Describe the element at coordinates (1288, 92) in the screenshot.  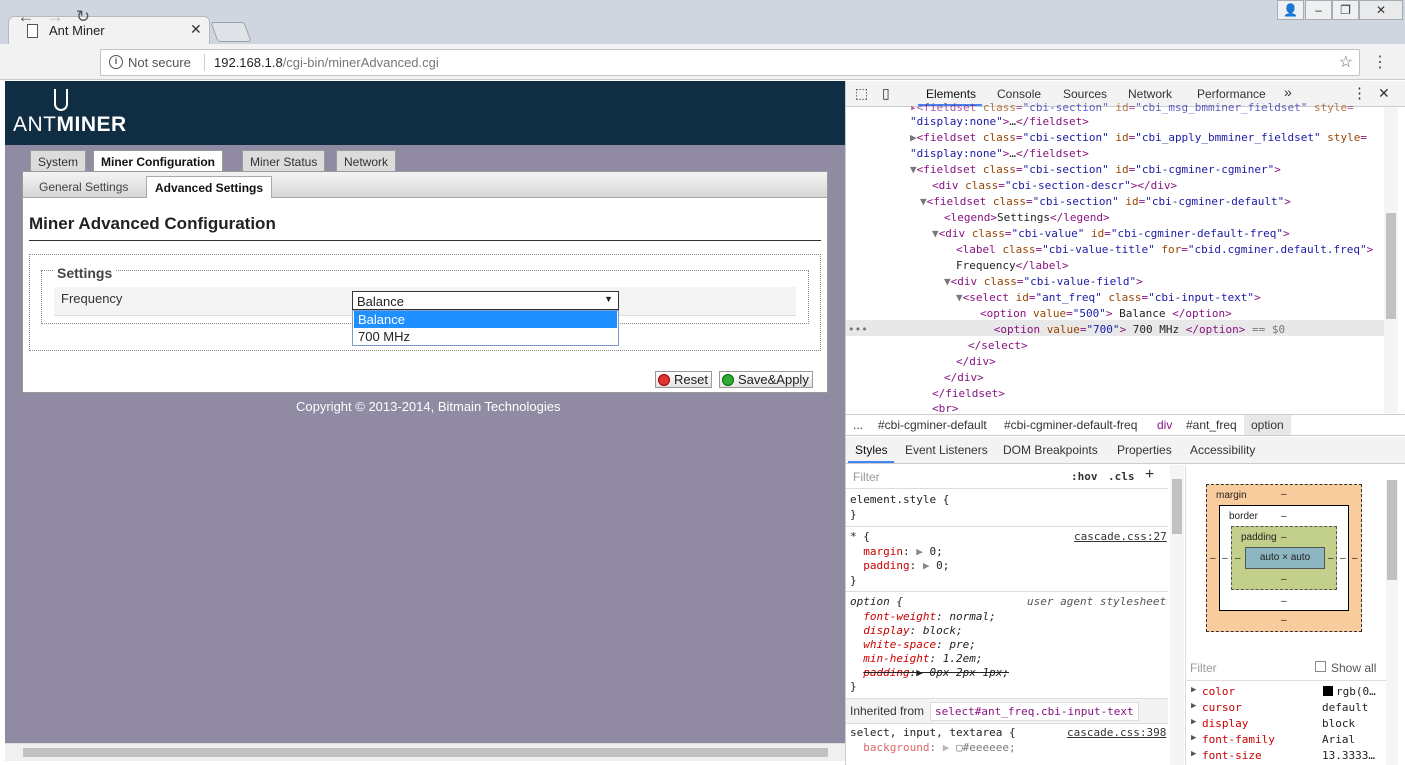
I see `more-tabs-icon: »` at that location.